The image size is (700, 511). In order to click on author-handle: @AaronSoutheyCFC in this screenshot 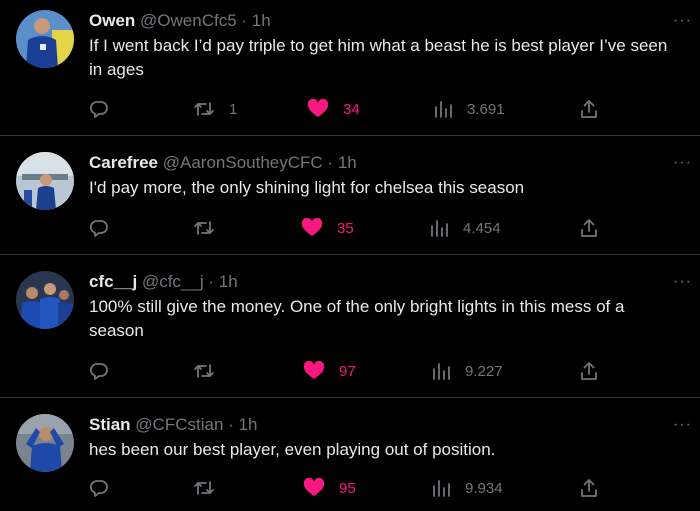, I will do `click(243, 162)`.